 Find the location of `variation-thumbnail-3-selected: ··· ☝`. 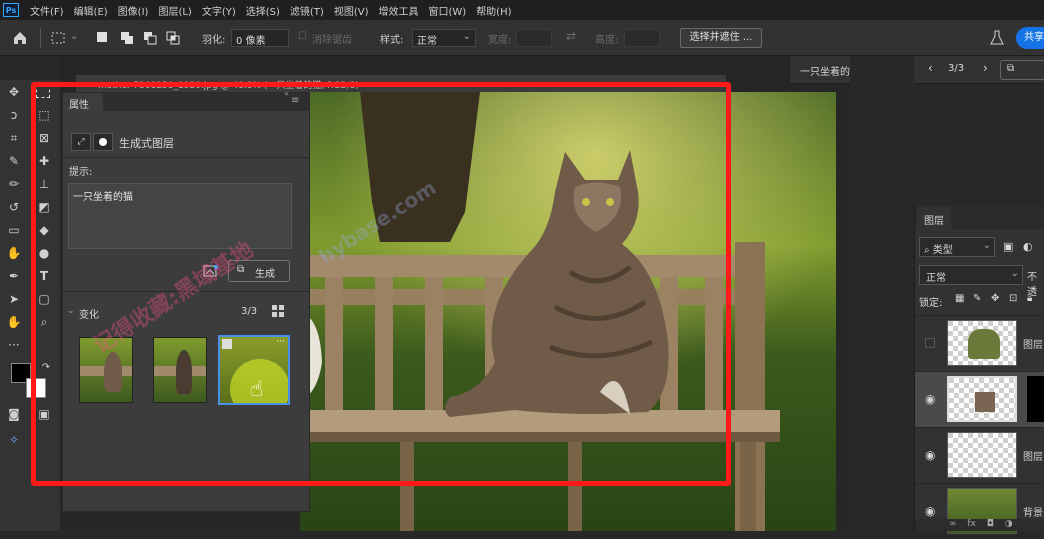

variation-thumbnail-3-selected: ··· ☝ is located at coordinates (254, 370).